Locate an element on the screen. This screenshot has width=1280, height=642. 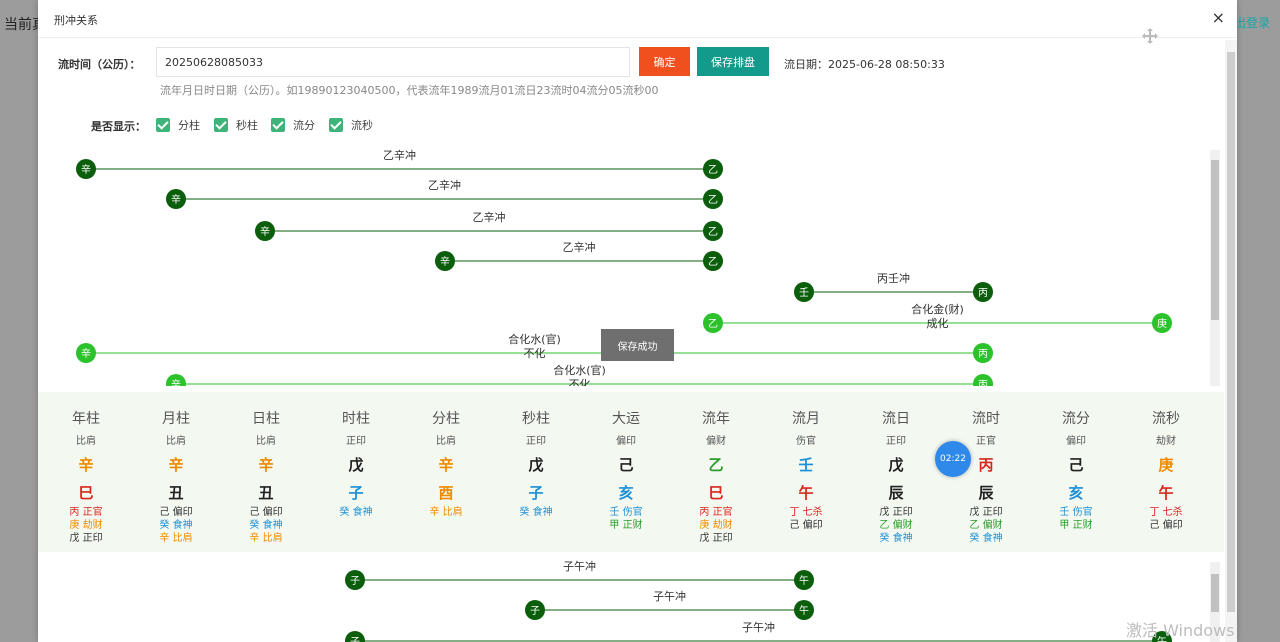
pillar-branch: 亥 is located at coordinates (626, 493).